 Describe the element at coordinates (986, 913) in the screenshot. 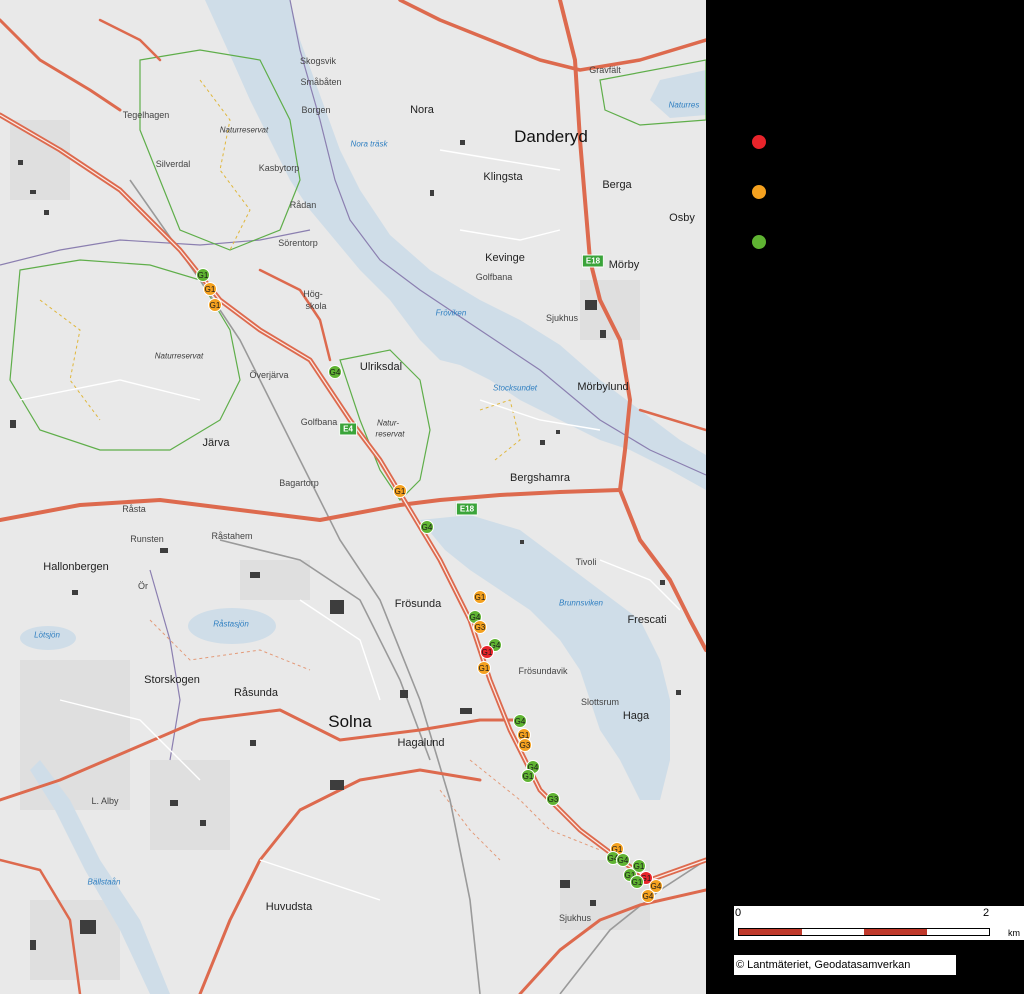

I see `scale-end-label: 2` at that location.